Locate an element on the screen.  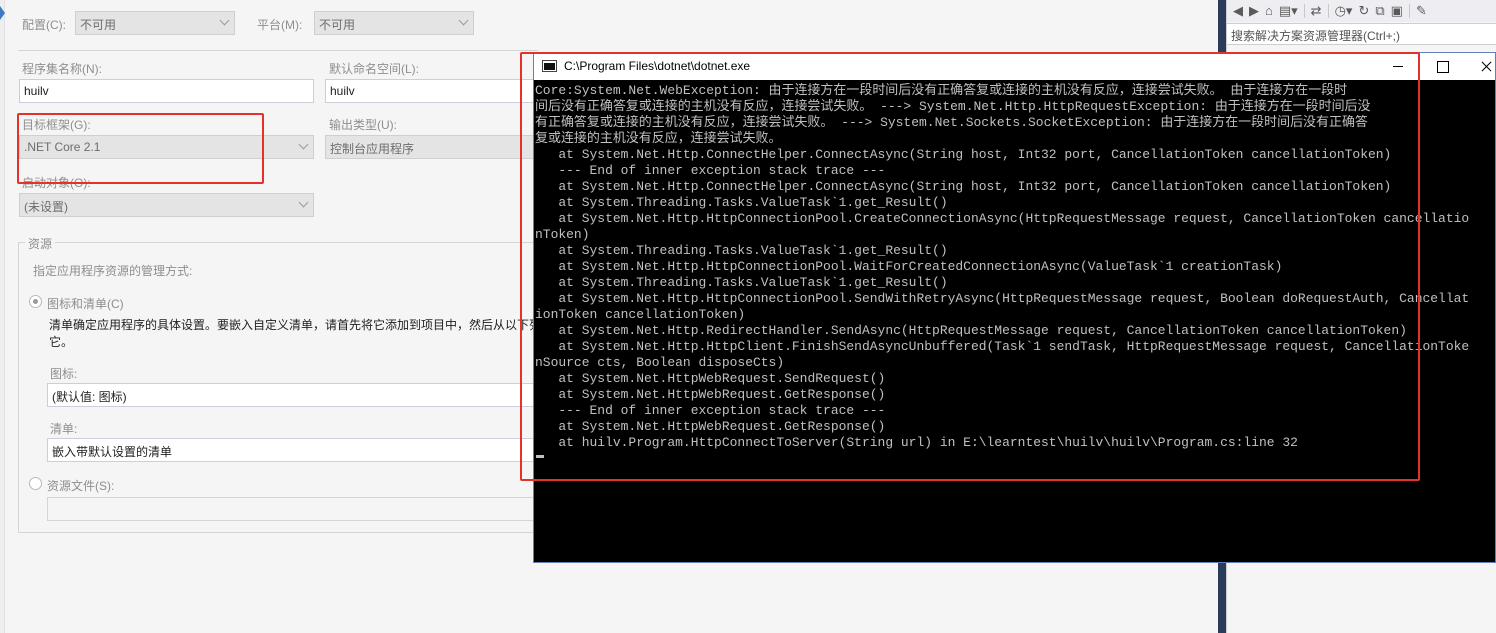
startup-object-value: (未设置) is located at coordinates (46, 207).